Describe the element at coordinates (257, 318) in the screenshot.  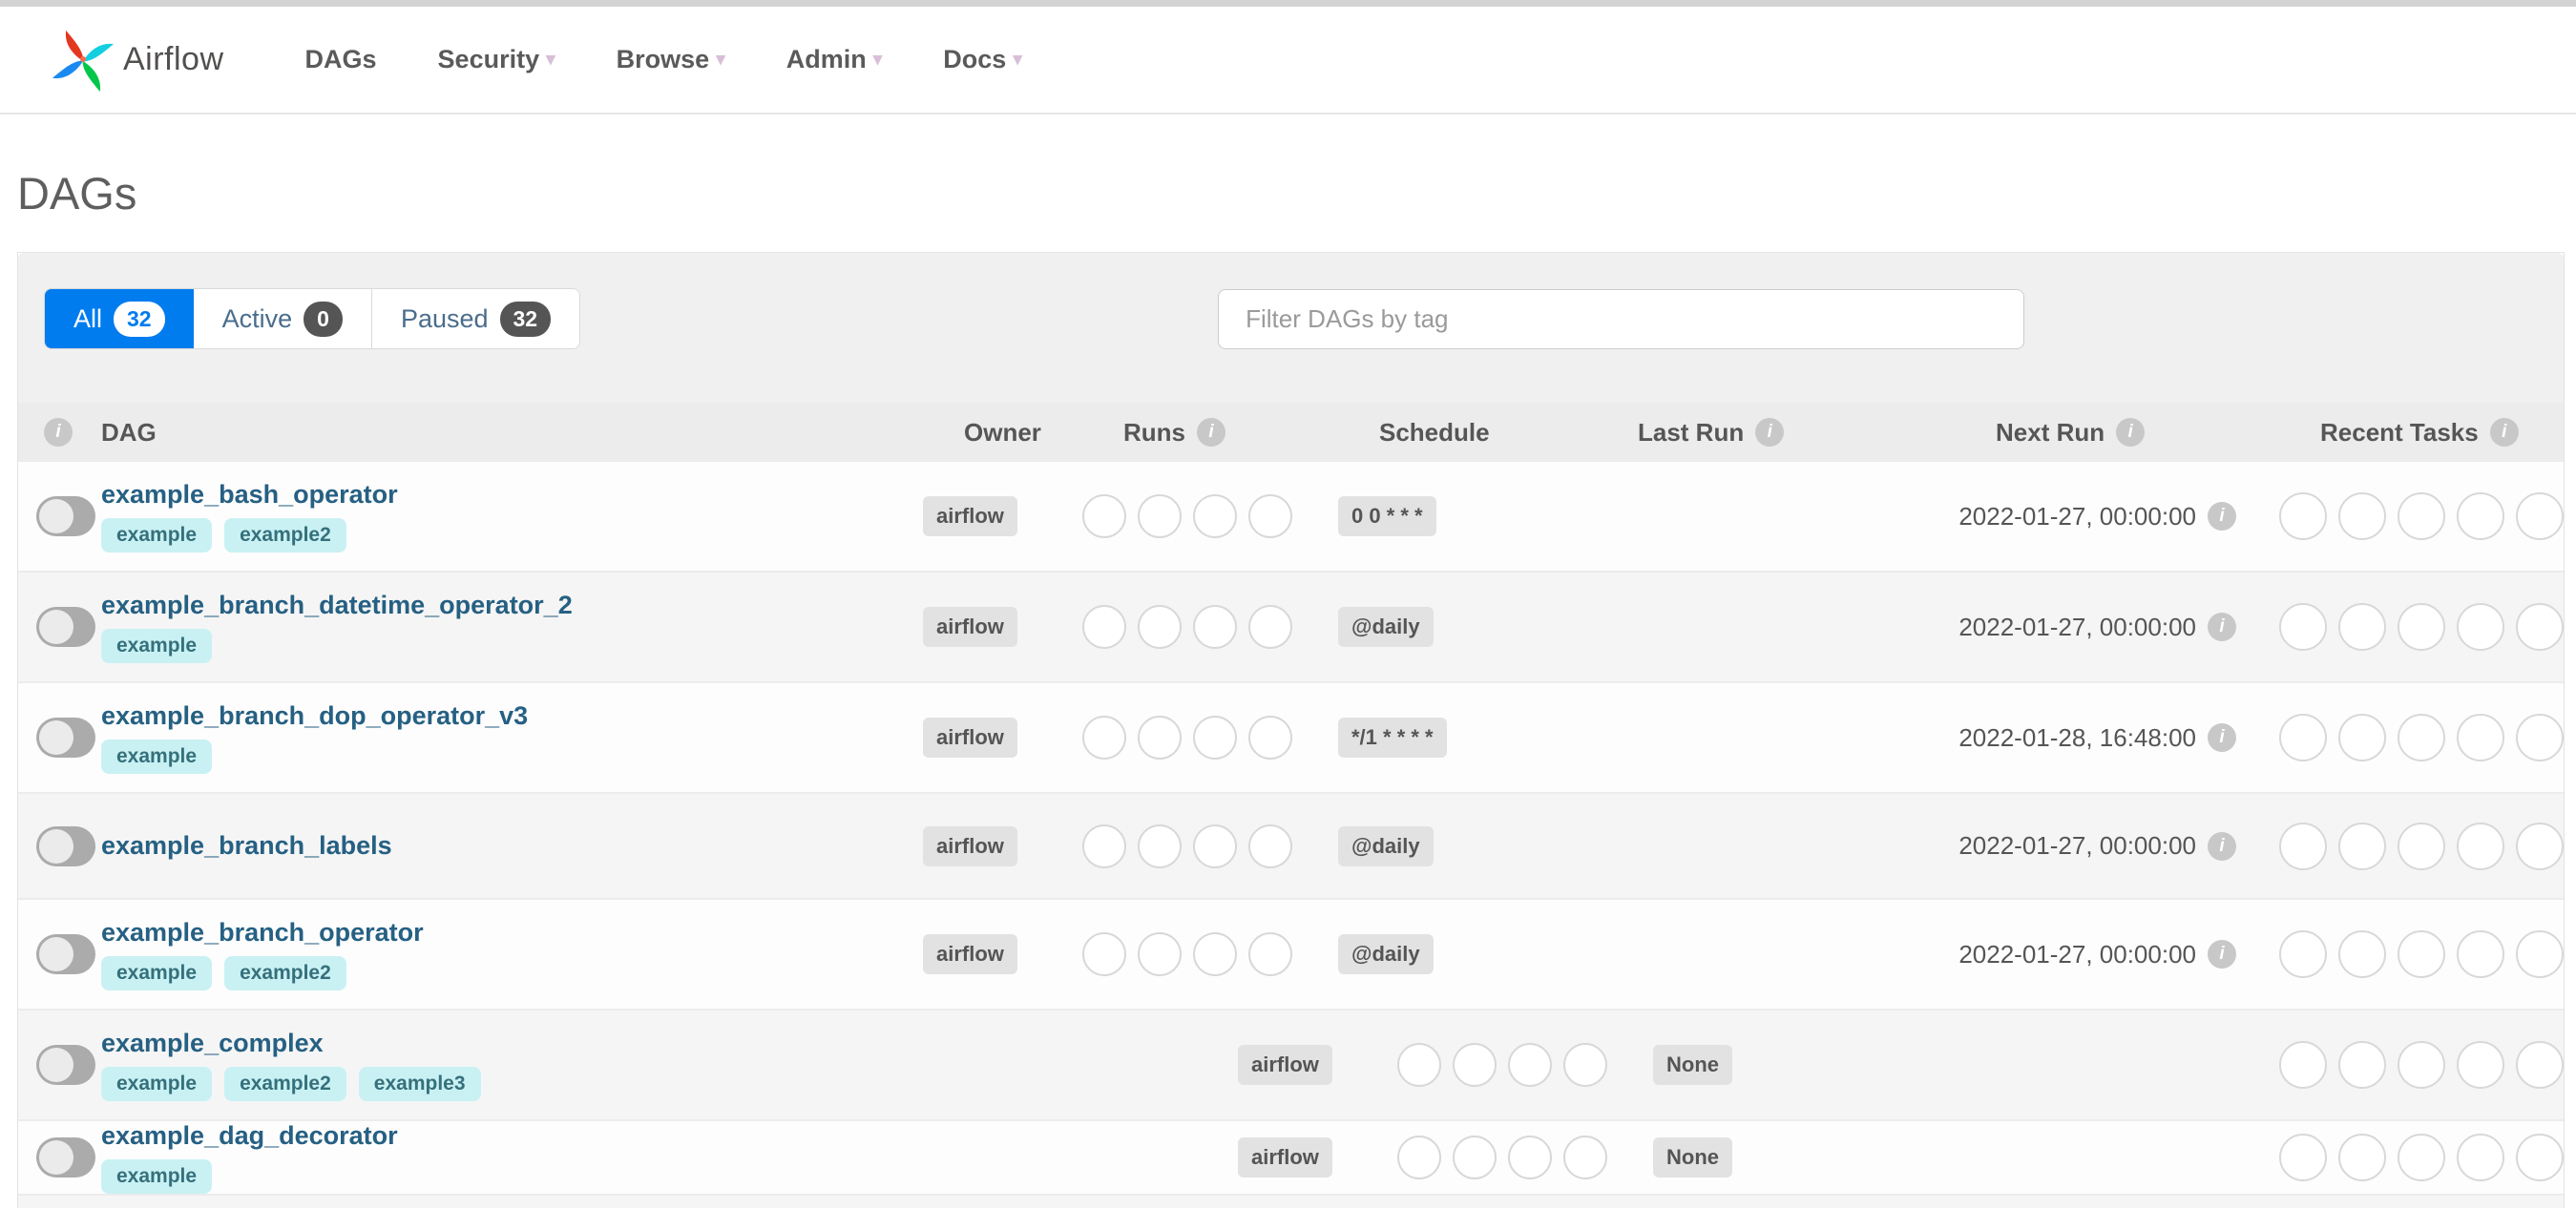
I see `tab-label: Active` at that location.